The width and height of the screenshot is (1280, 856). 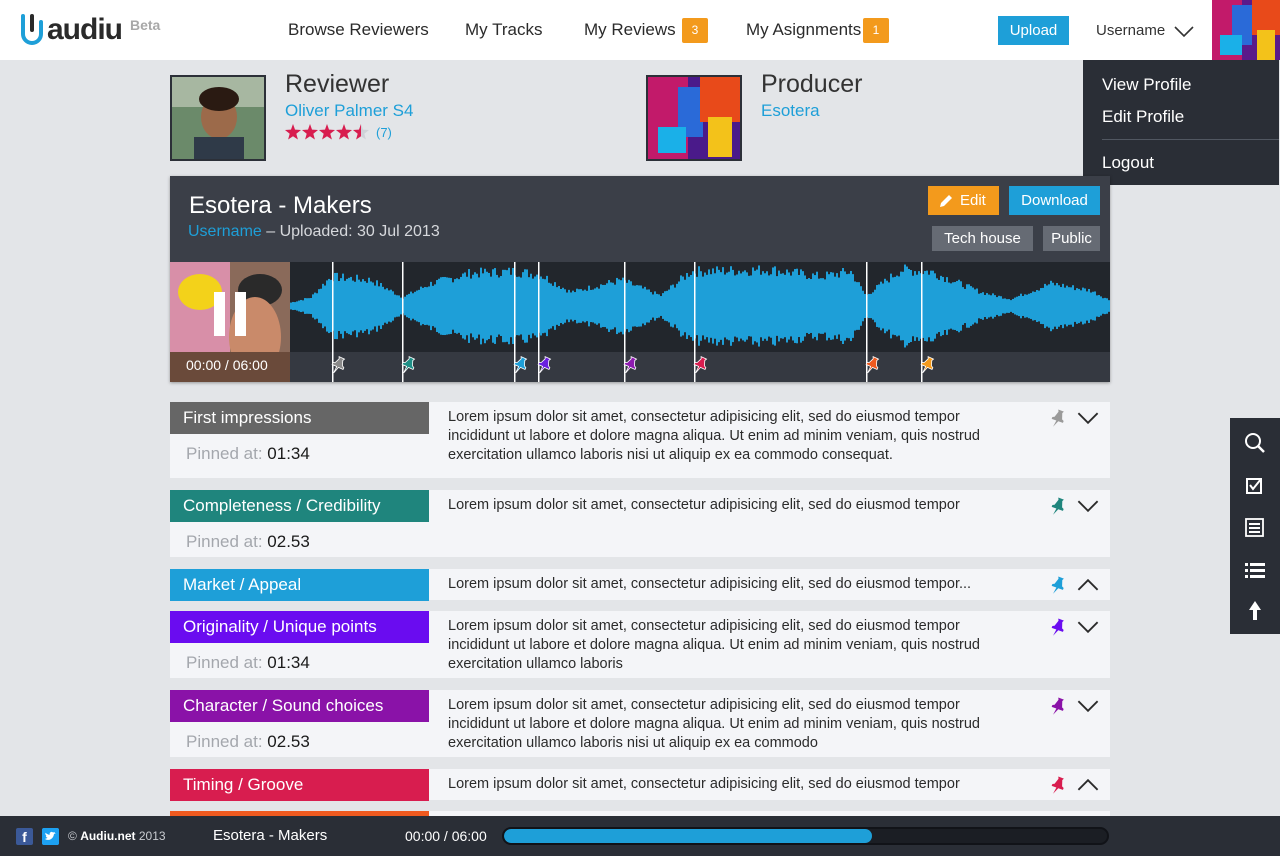 I want to click on producer-art-image, so click(x=694, y=118).